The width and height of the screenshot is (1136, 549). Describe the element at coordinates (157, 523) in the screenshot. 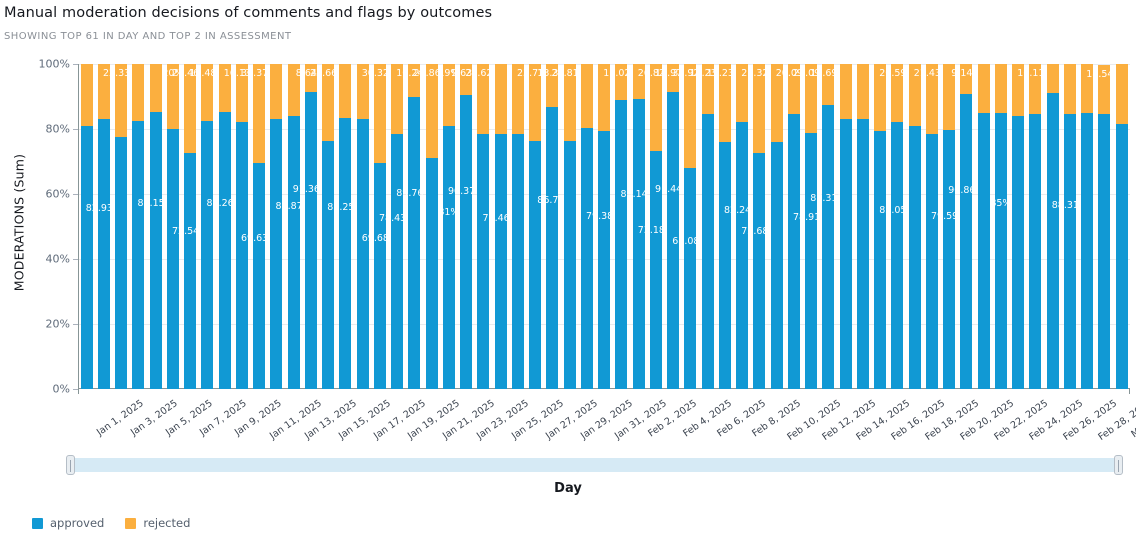

I see `legend-item-rejected: rejected` at that location.